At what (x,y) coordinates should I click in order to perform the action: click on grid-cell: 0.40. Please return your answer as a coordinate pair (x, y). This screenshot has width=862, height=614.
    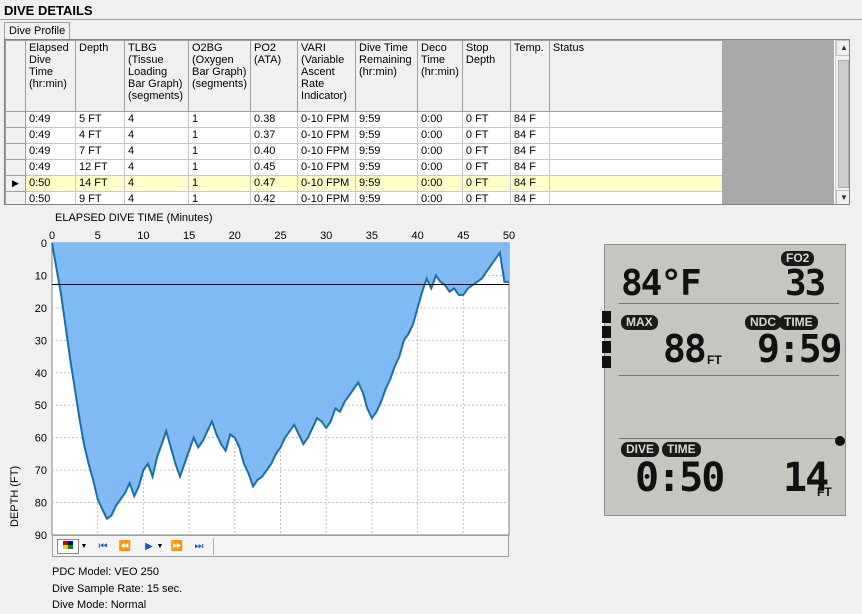
    Looking at the image, I should click on (274, 151).